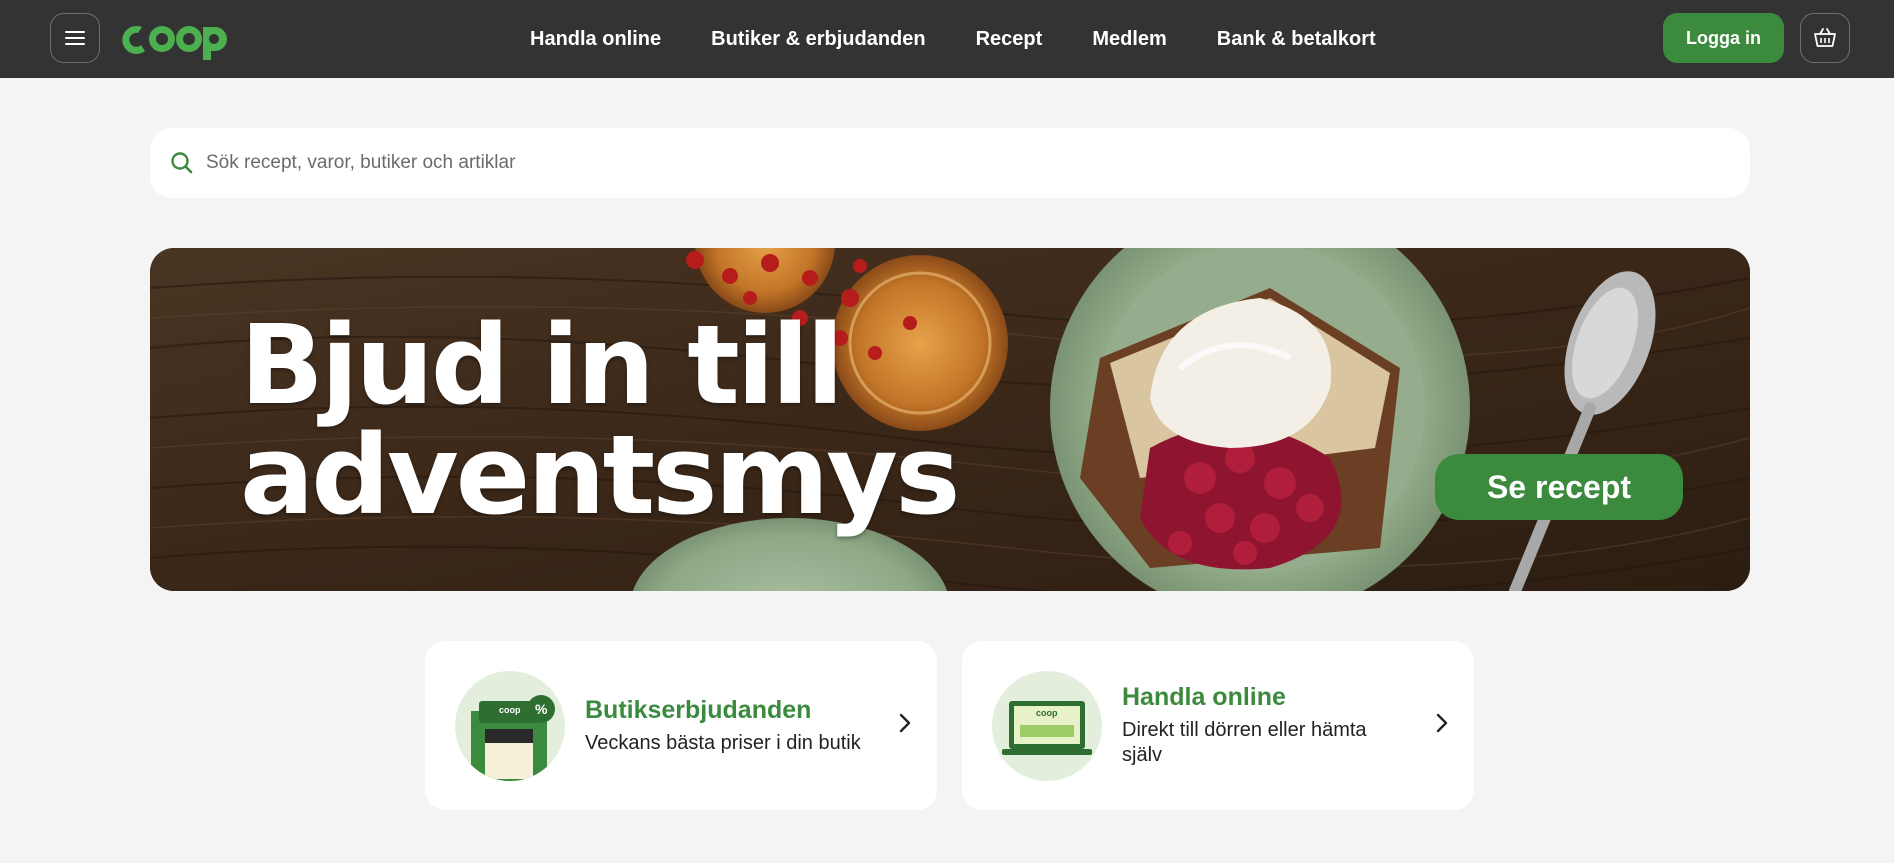 The height and width of the screenshot is (863, 1894). I want to click on card-subtitle: Veckans bästa priser i din butik, so click(723, 742).